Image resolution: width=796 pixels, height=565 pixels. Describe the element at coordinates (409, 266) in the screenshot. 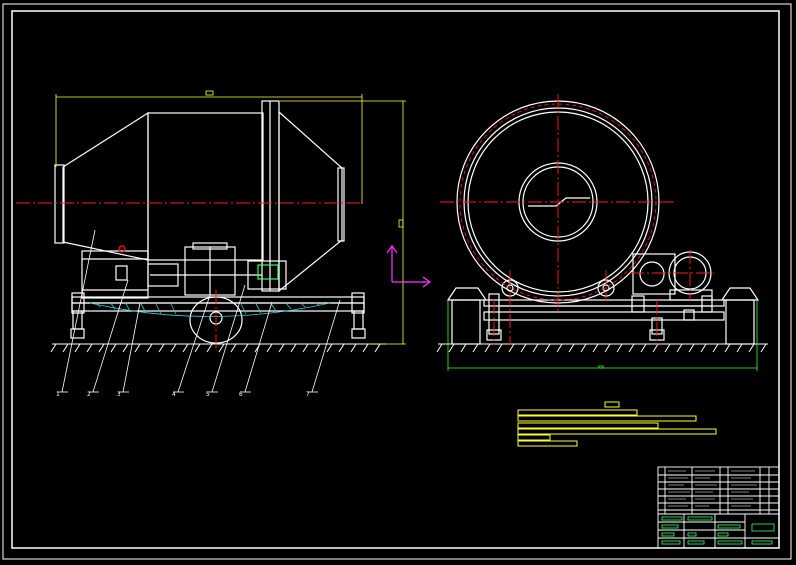

I see `ucs-axis-icon` at that location.